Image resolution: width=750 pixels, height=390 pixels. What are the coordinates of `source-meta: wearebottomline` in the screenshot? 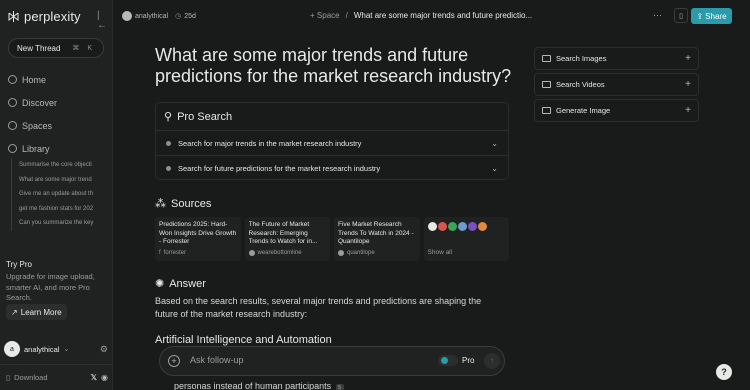 It's located at (275, 253).